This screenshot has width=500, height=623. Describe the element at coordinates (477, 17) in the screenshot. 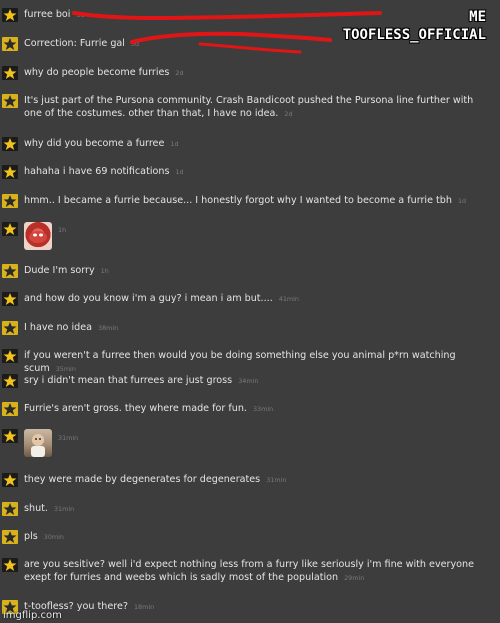

I see `caption-line-1: ME` at that location.